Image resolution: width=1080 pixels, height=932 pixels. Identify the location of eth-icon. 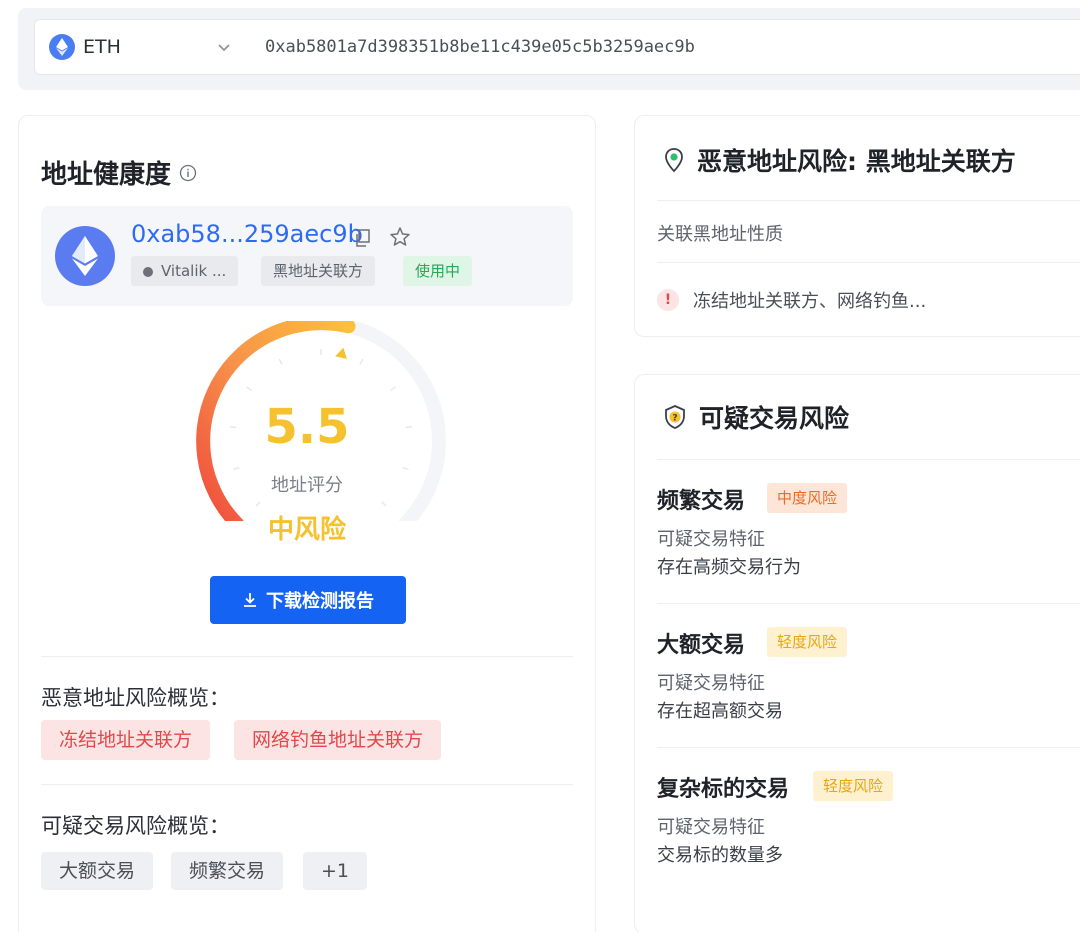
(62, 47).